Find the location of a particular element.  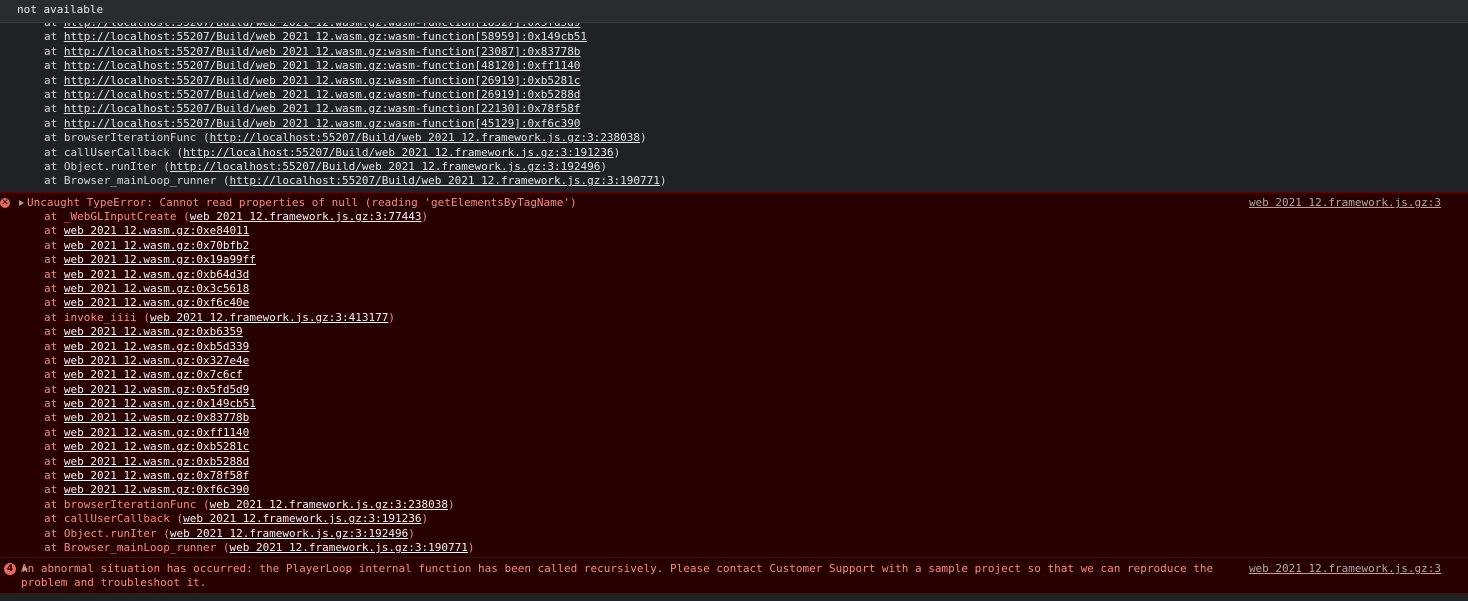

frame-source-link: web 2021 12.wasm.gz:0x7c6cf is located at coordinates (153, 374).